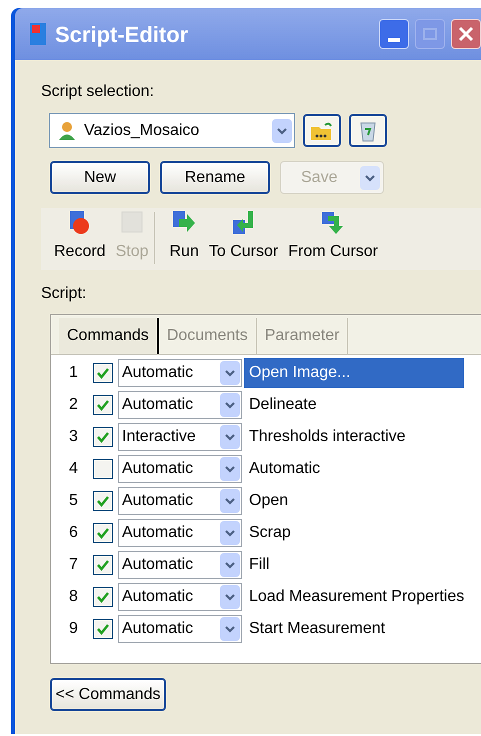  What do you see at coordinates (80, 237) in the screenshot?
I see `toolbar-button: Record` at bounding box center [80, 237].